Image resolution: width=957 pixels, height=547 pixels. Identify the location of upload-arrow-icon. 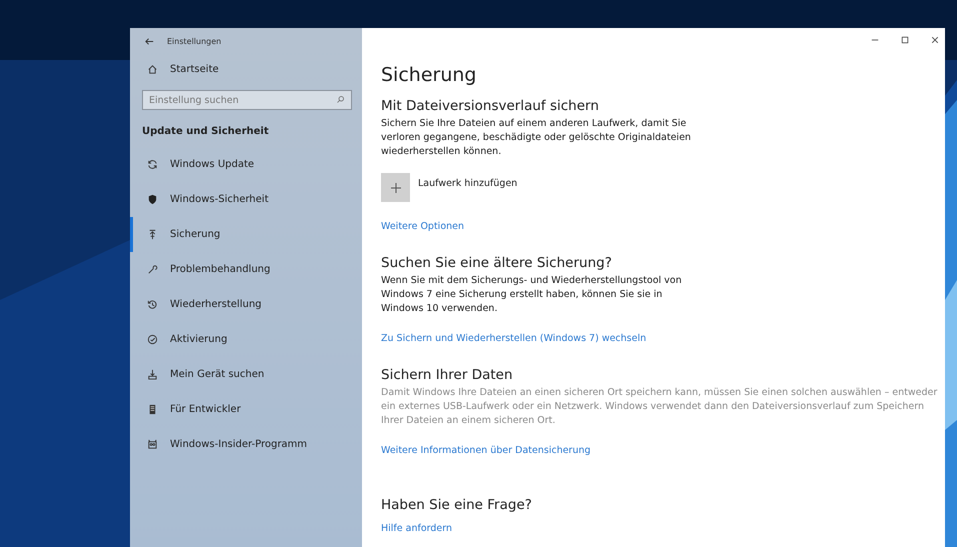
(152, 234).